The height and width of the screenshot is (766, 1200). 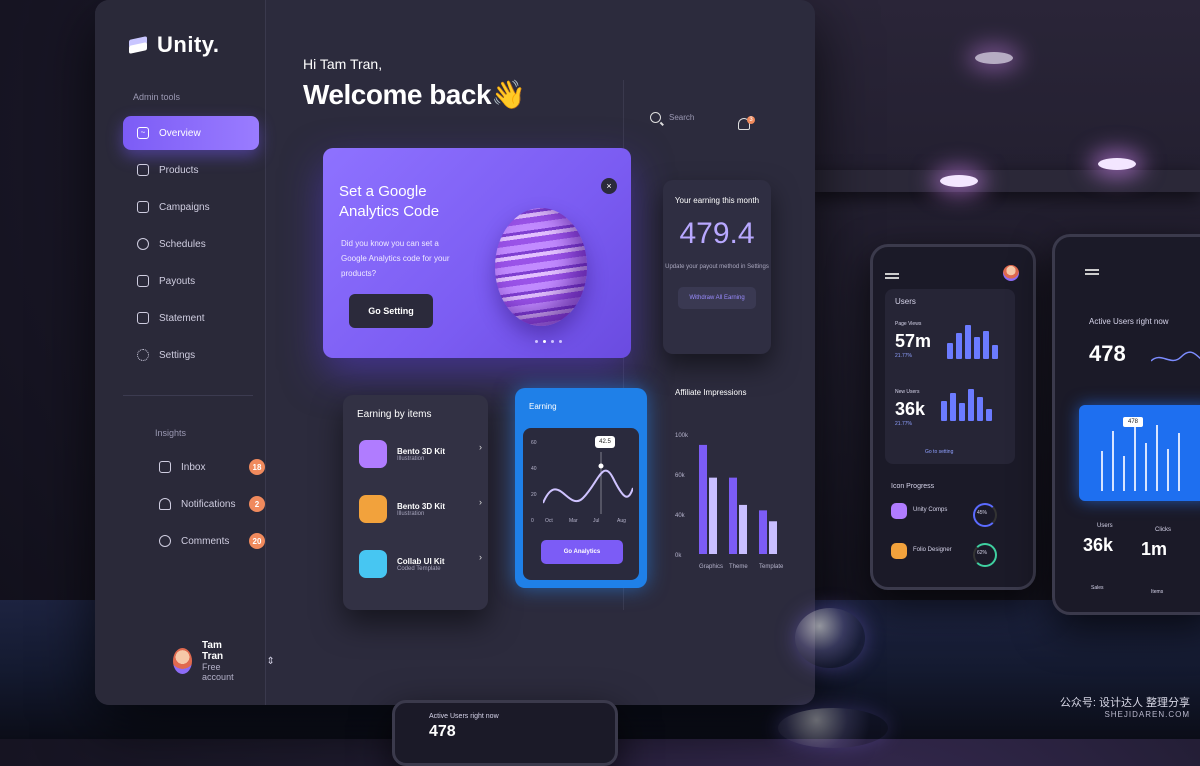 I want to click on collab-kit-thumbnail, so click(x=373, y=564).